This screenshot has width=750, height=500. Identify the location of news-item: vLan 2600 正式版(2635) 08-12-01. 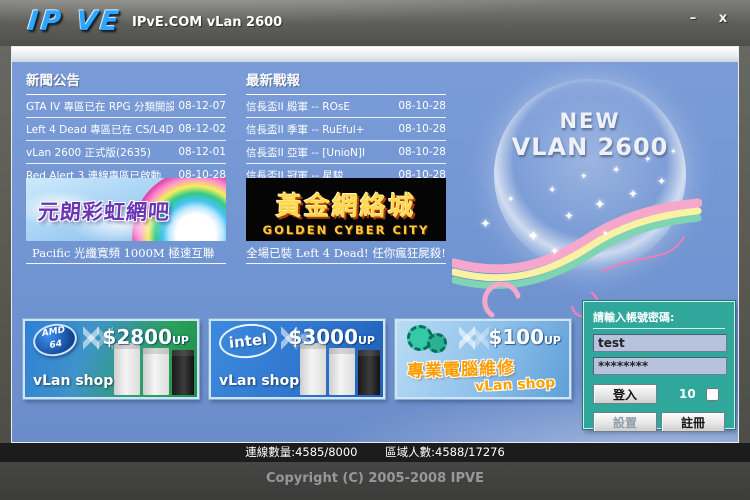
(126, 152).